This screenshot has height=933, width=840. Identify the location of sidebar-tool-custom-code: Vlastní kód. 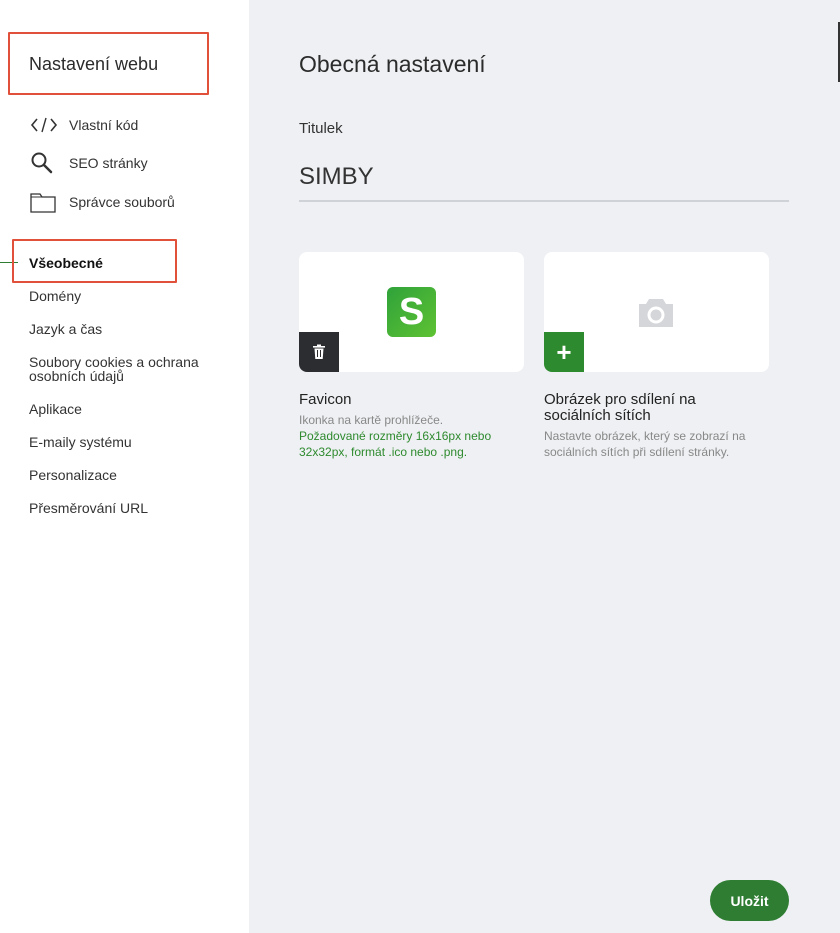
(84, 125).